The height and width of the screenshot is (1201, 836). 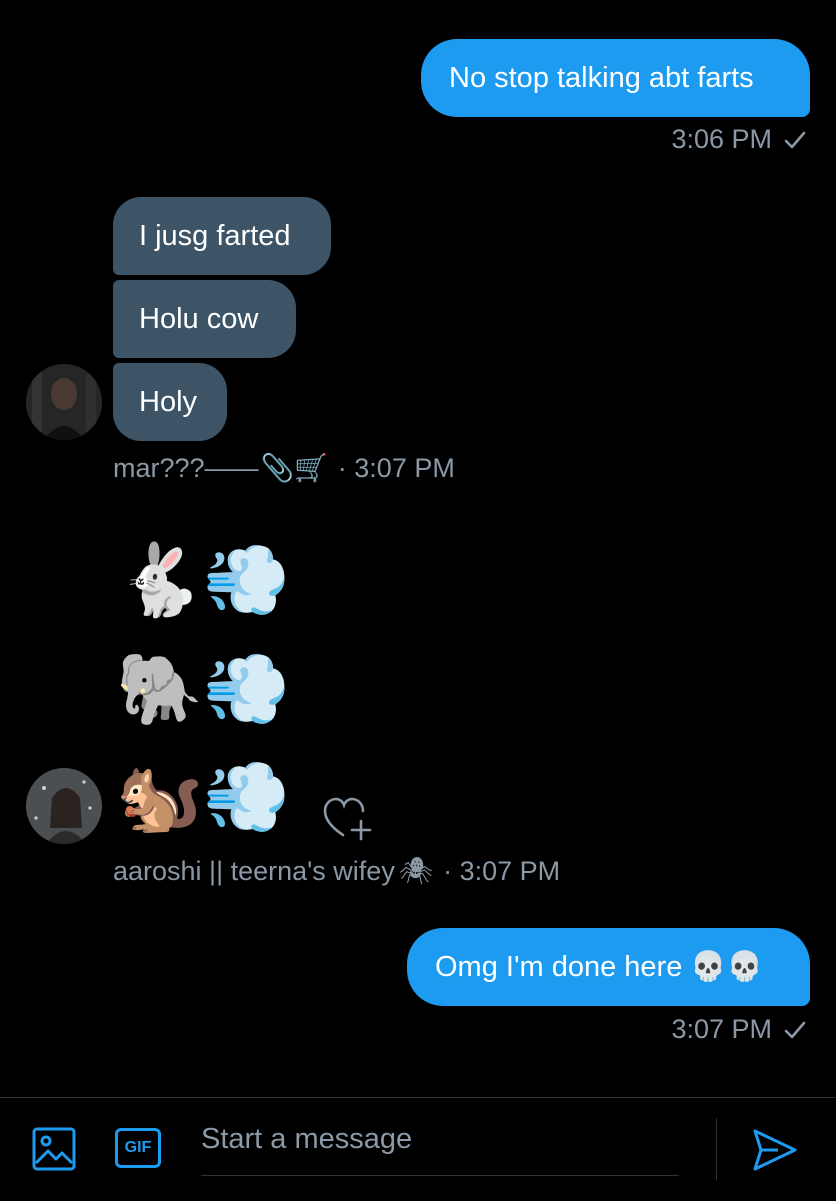 I want to click on message-text: Omg I'm done here 💀💀, so click(x=599, y=967).